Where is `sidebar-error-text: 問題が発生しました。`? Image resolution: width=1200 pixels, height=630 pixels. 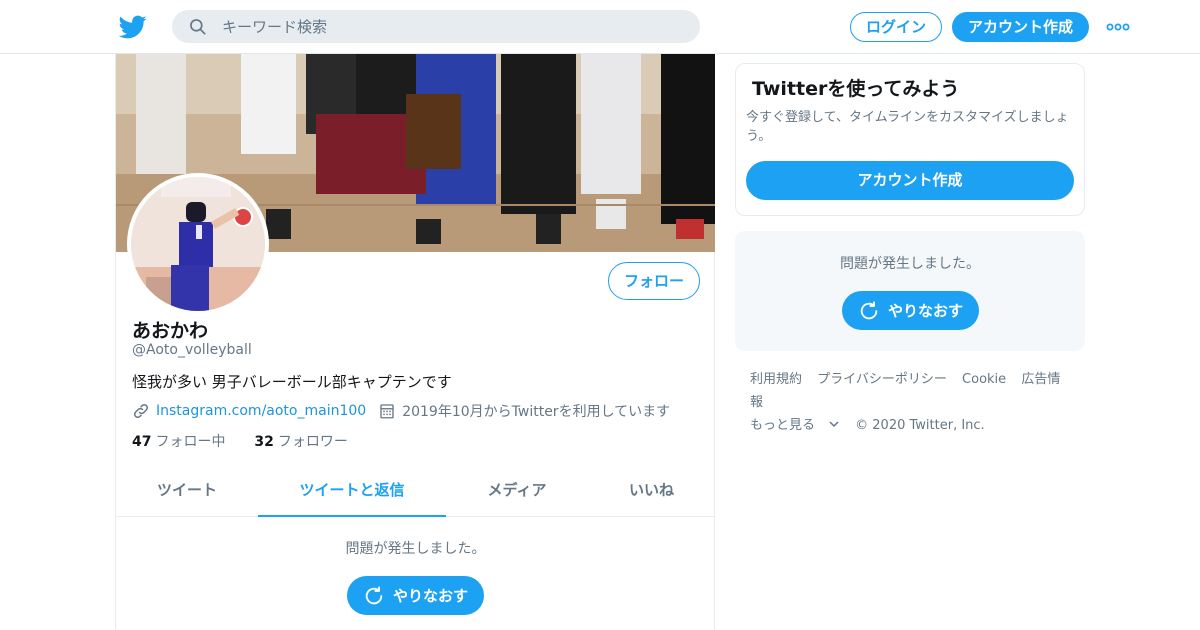 sidebar-error-text: 問題が発生しました。 is located at coordinates (910, 264).